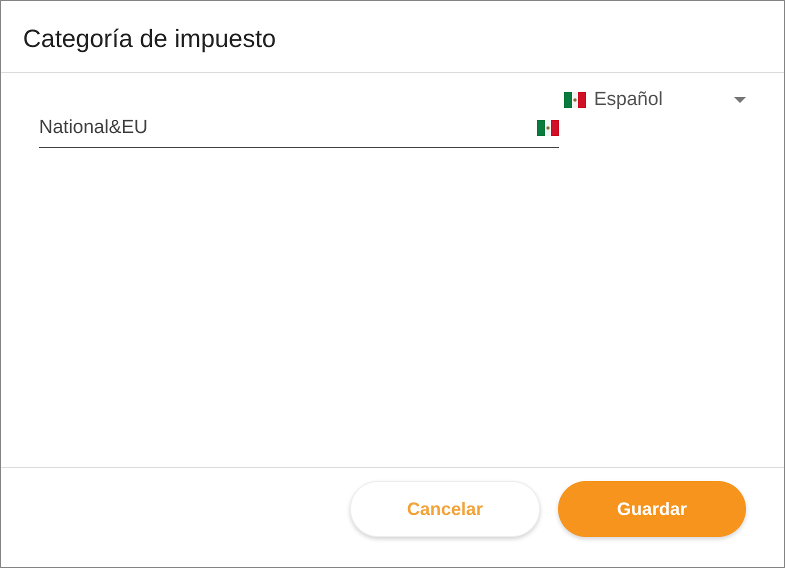 This screenshot has height=568, width=785. Describe the element at coordinates (149, 39) in the screenshot. I see `dialog-title: Categoría de impuesto` at that location.